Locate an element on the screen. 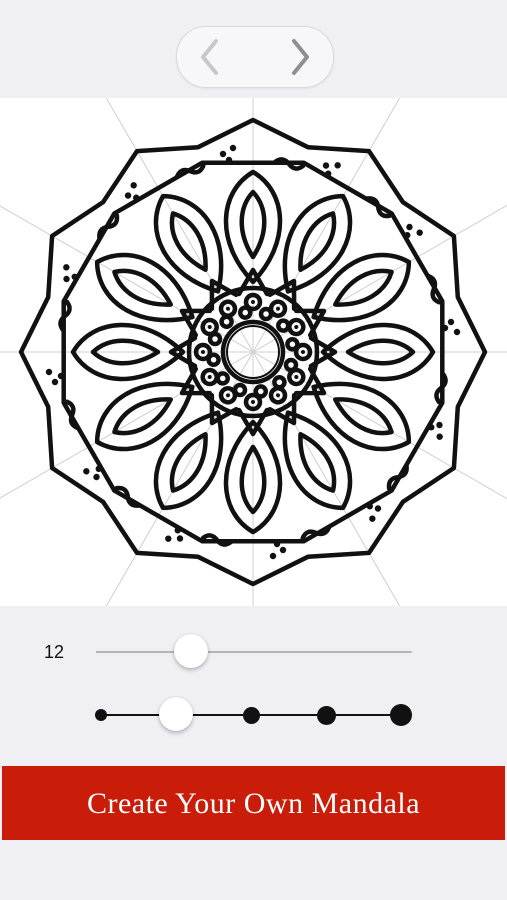 This screenshot has width=507, height=900. chevron-left-icon is located at coordinates (209, 57).